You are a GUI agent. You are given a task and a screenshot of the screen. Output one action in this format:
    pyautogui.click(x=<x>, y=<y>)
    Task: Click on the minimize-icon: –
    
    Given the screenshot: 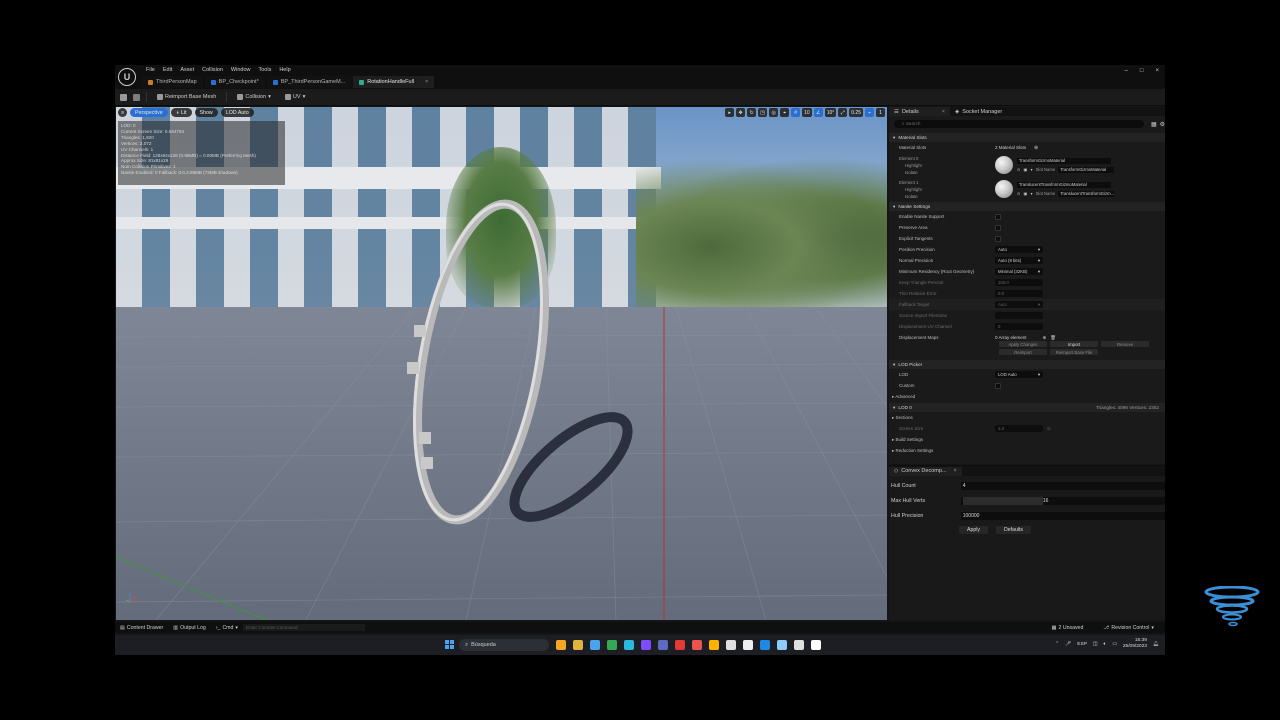 What is the action you would take?
    pyautogui.click(x=1126, y=71)
    